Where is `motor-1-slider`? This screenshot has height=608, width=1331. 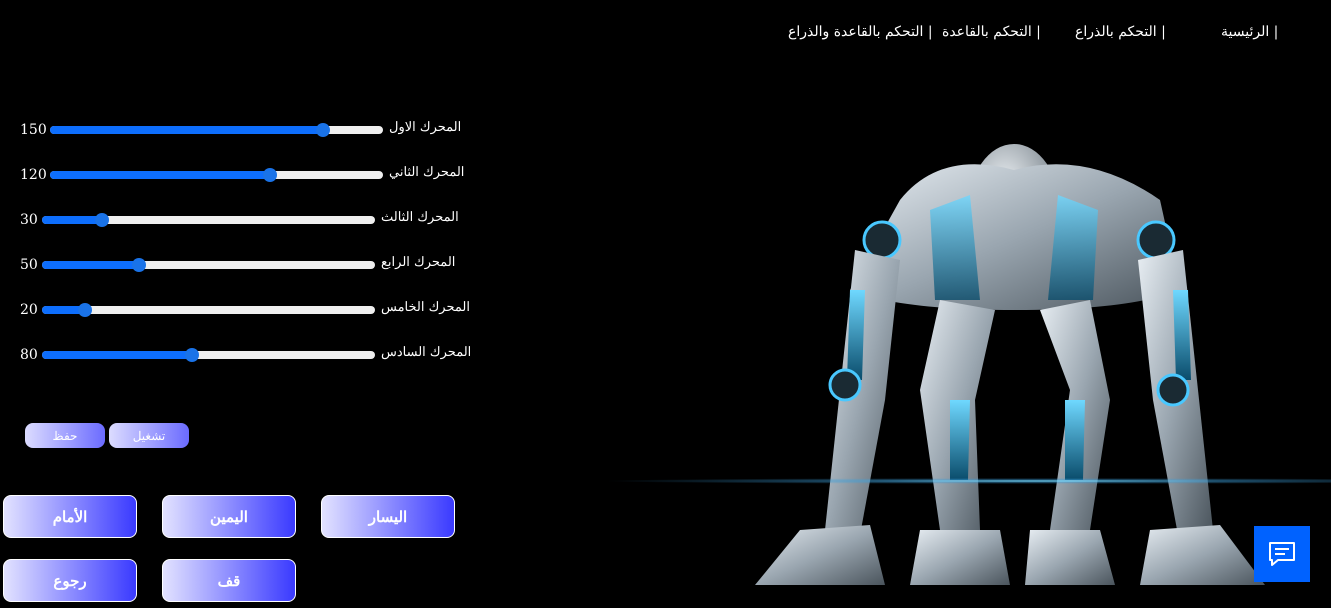
motor-1-slider is located at coordinates (216, 130).